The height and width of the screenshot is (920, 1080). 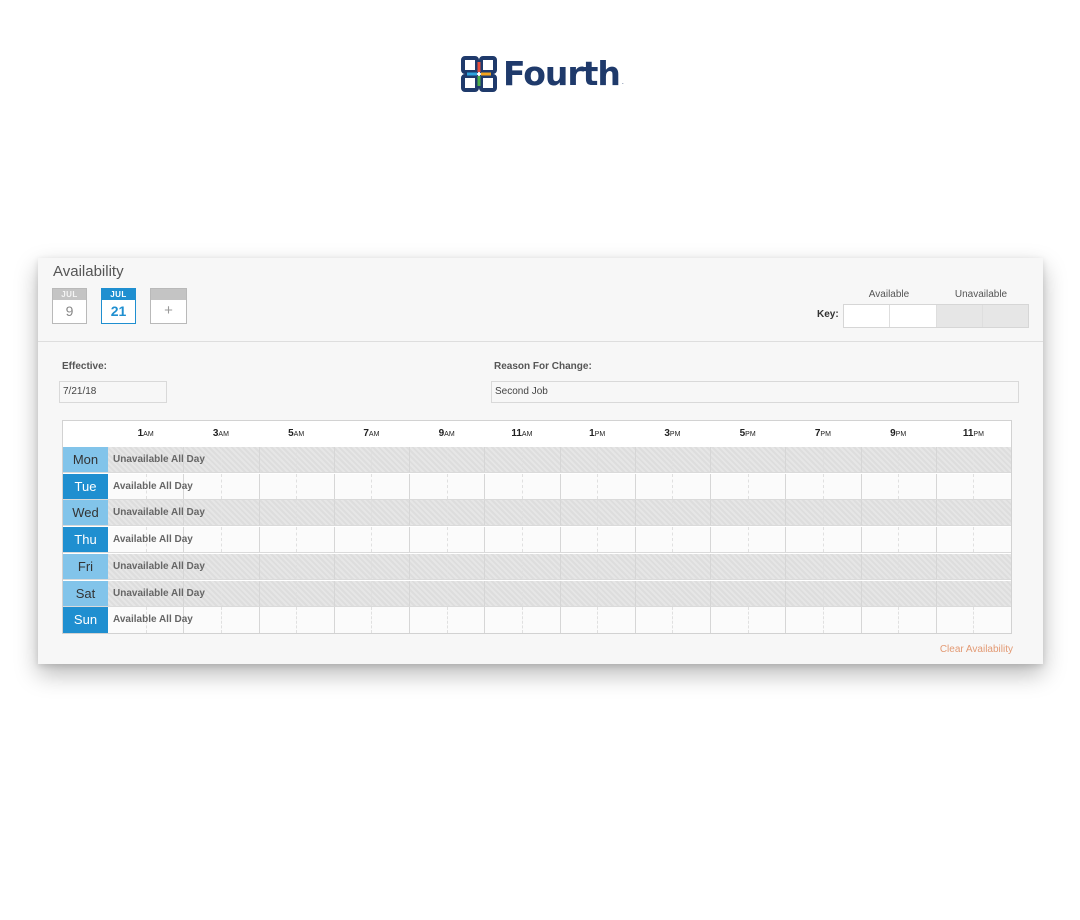 What do you see at coordinates (113, 392) in the screenshot?
I see `effective-date-field: 7/21/18` at bounding box center [113, 392].